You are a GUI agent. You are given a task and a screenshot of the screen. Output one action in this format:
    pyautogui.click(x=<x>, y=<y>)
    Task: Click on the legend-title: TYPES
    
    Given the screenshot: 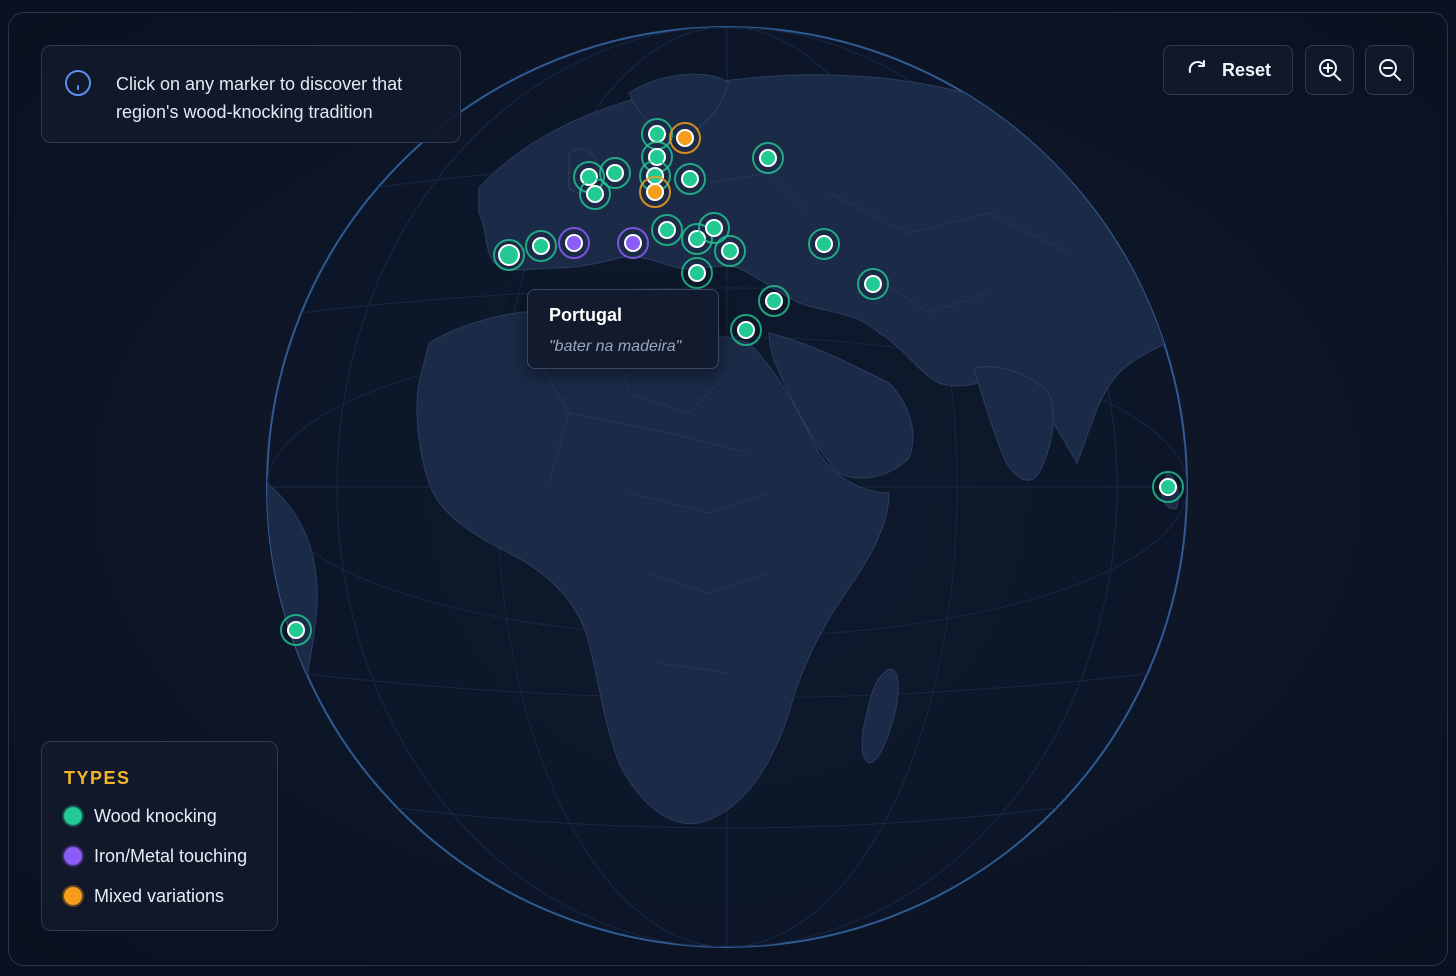 What is the action you would take?
    pyautogui.click(x=97, y=778)
    